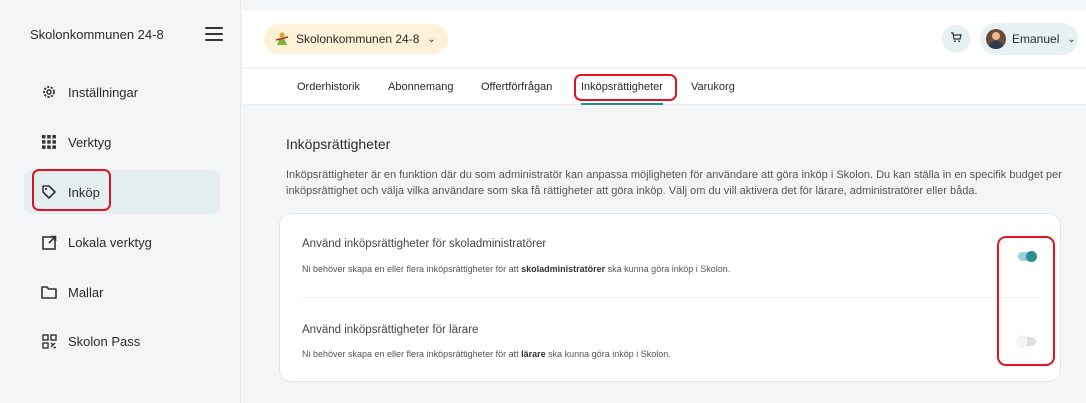  What do you see at coordinates (104, 341) in the screenshot?
I see `sidebar-item-label: Skolon Pass` at bounding box center [104, 341].